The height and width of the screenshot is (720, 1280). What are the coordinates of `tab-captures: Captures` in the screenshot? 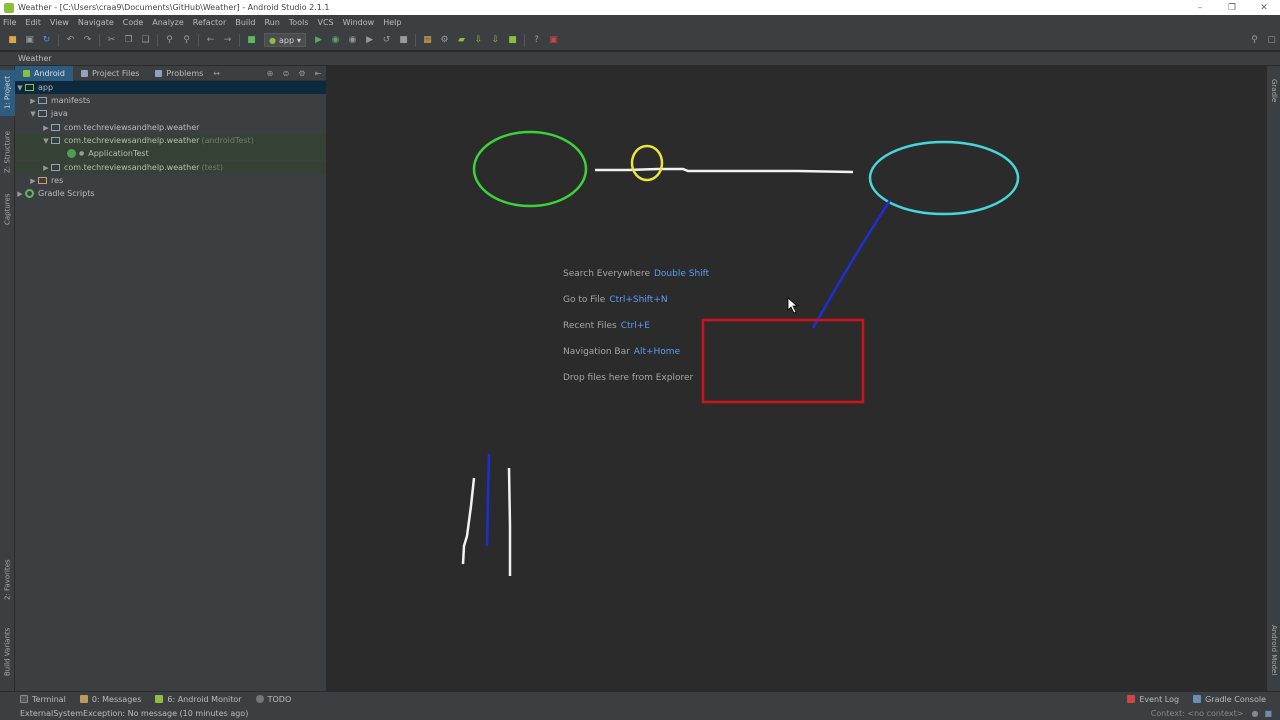 It's located at (7, 209).